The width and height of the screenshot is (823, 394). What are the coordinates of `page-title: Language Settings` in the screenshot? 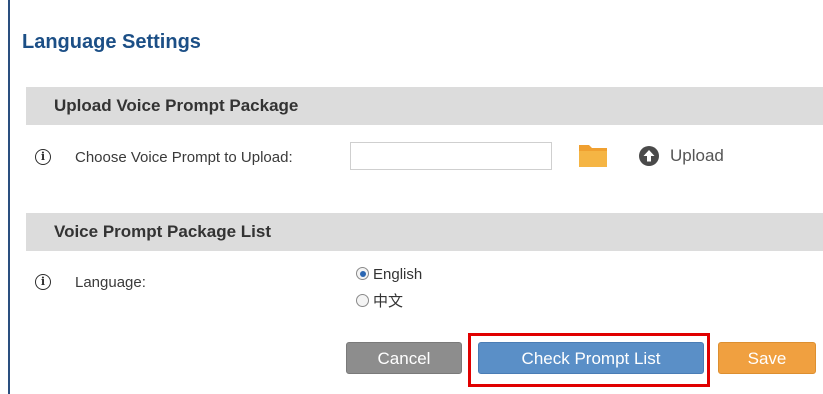 It's located at (111, 42).